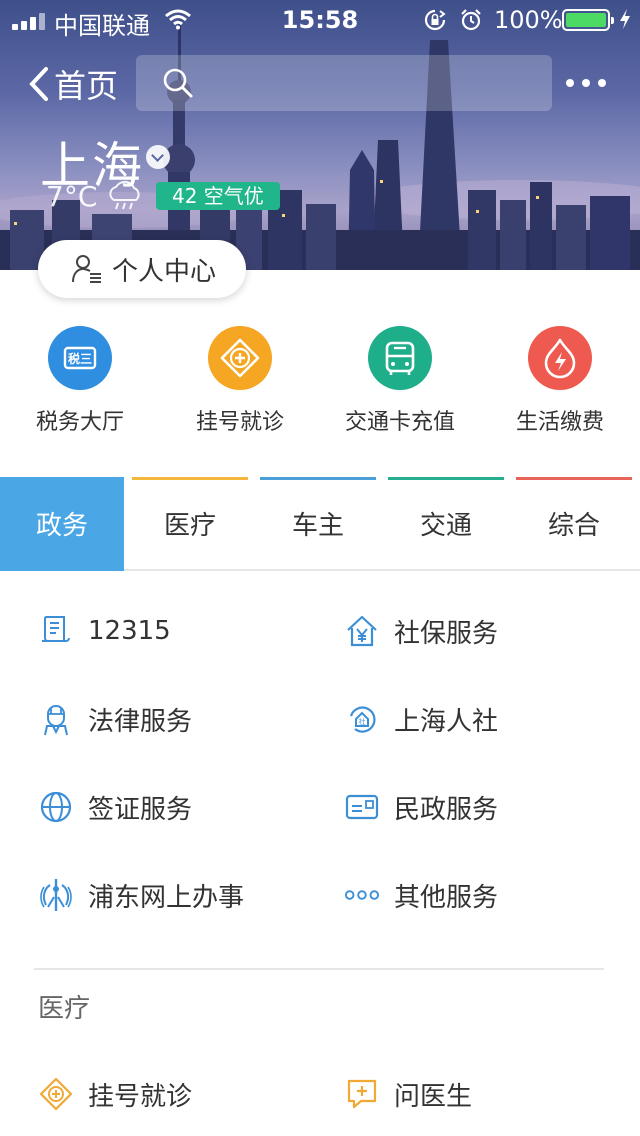  What do you see at coordinates (79, 422) in the screenshot?
I see `quick-label: 税务大厅` at bounding box center [79, 422].